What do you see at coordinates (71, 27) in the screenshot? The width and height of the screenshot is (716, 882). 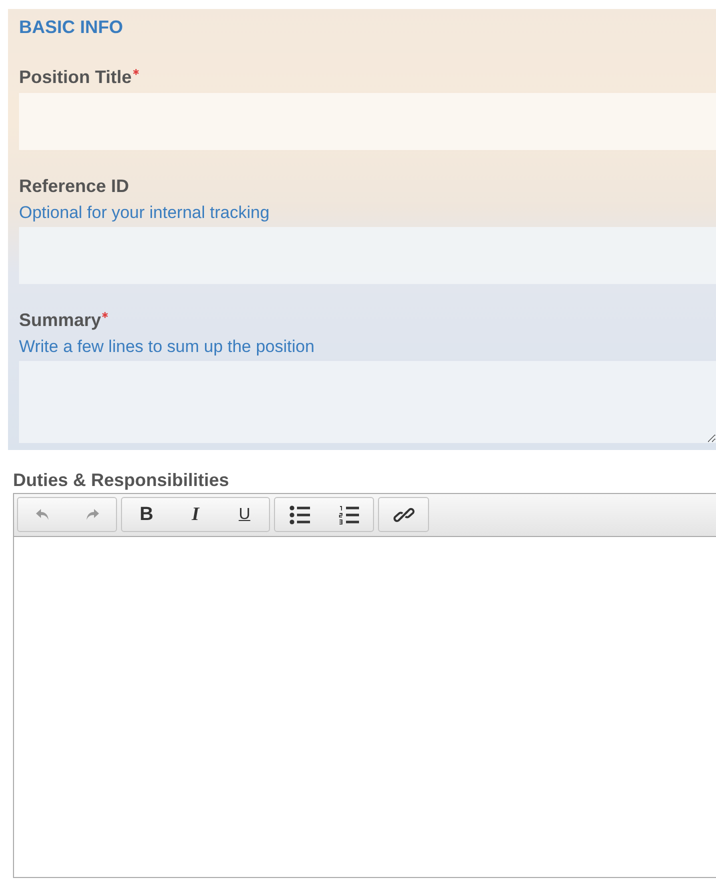 I see `section-title: BASIC INFO` at bounding box center [71, 27].